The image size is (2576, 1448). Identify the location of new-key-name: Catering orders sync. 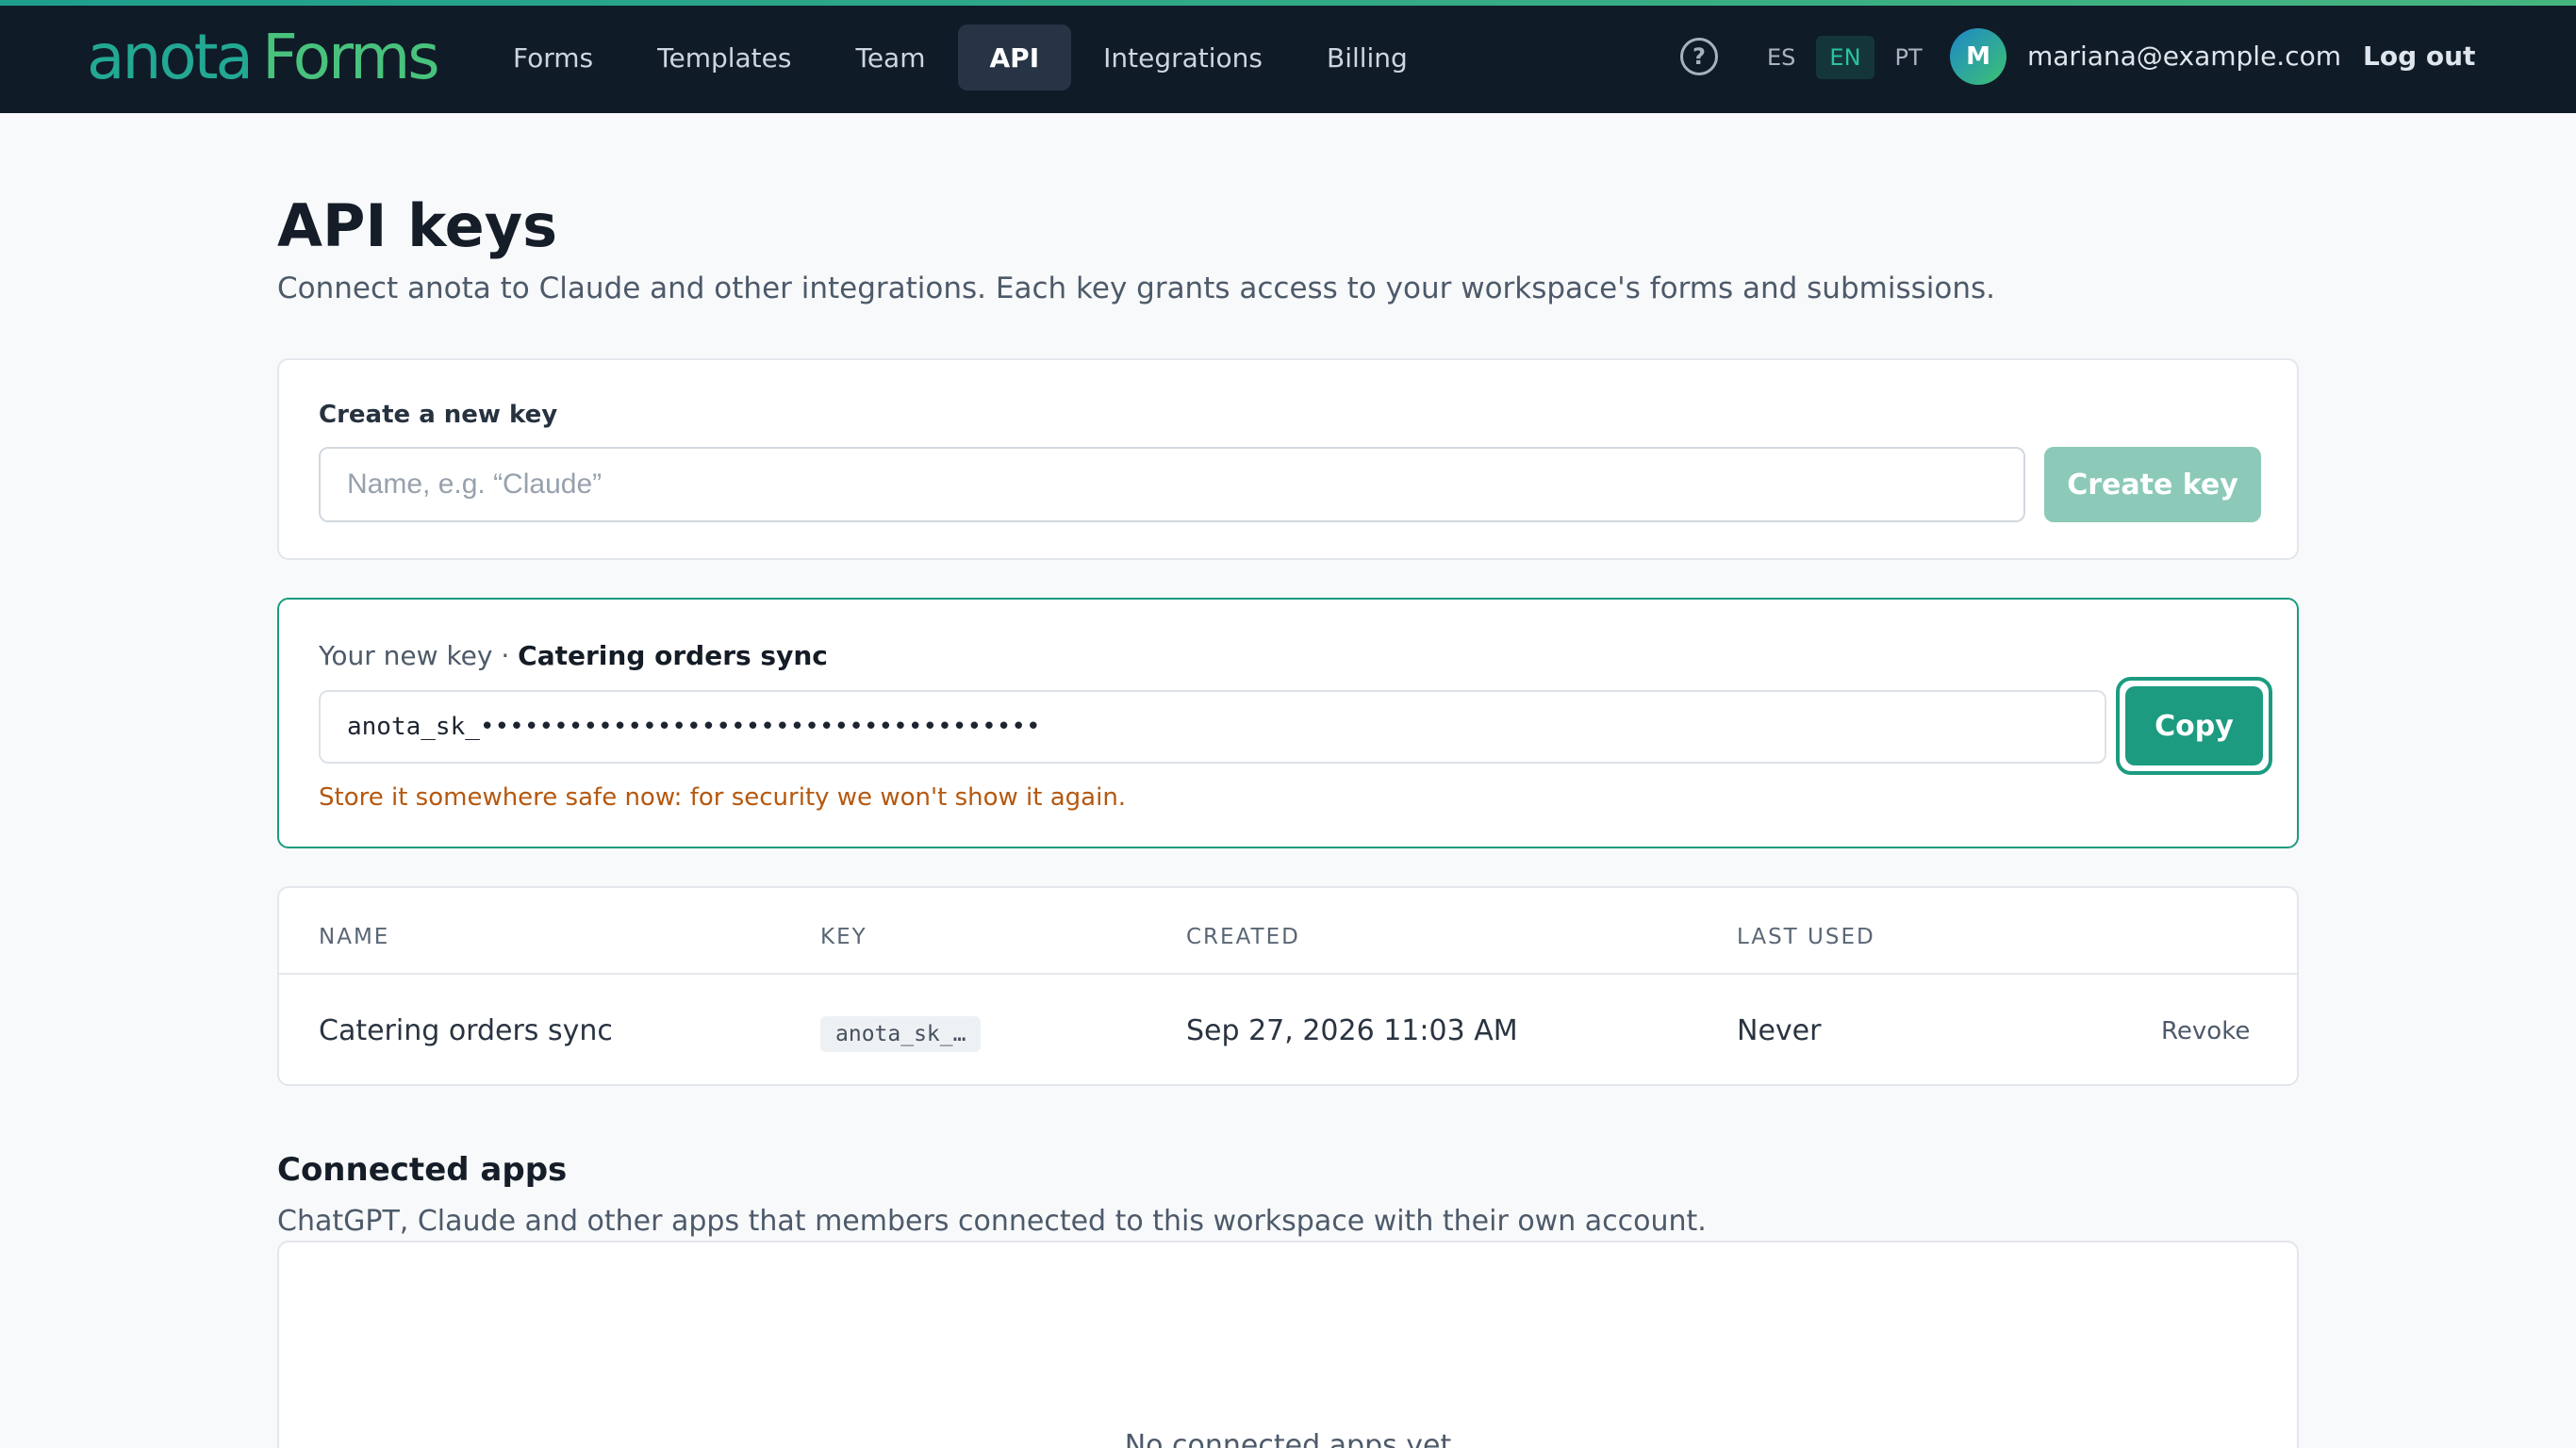
(673, 655).